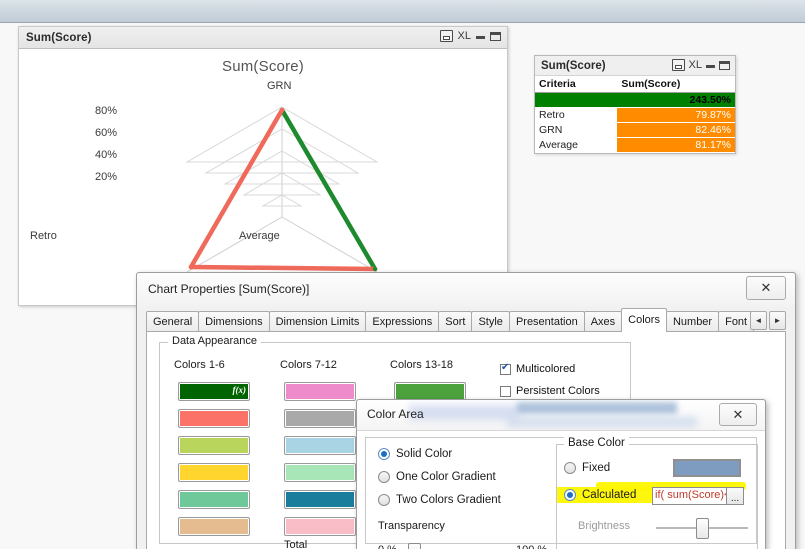 This screenshot has height=549, width=805. Describe the element at coordinates (263, 66) in the screenshot. I see `chart-title: Sum(Score)` at that location.